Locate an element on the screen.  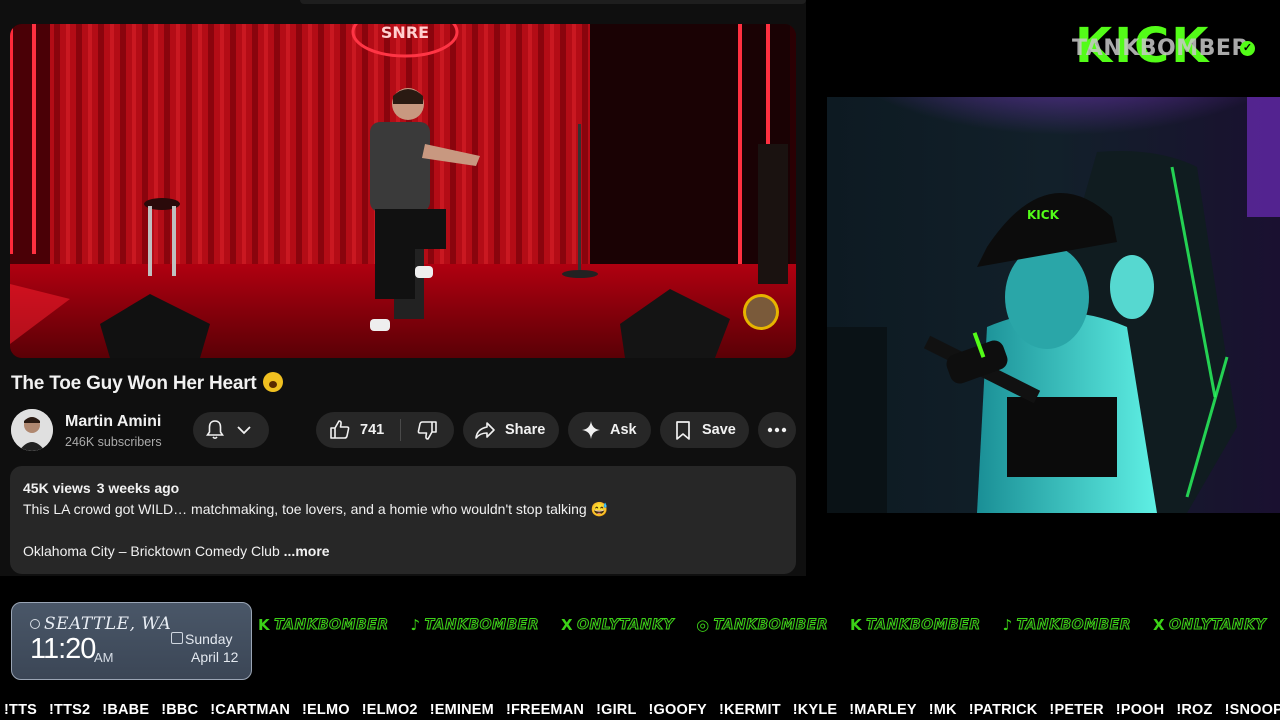
tts-command: !GIRL is located at coordinates (616, 710).